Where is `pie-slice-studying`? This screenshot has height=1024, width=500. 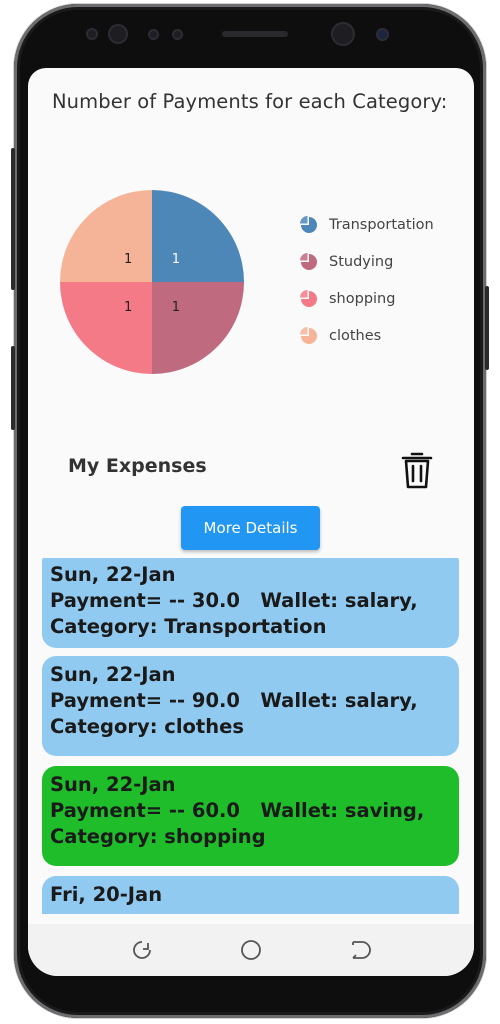
pie-slice-studying is located at coordinates (198, 328).